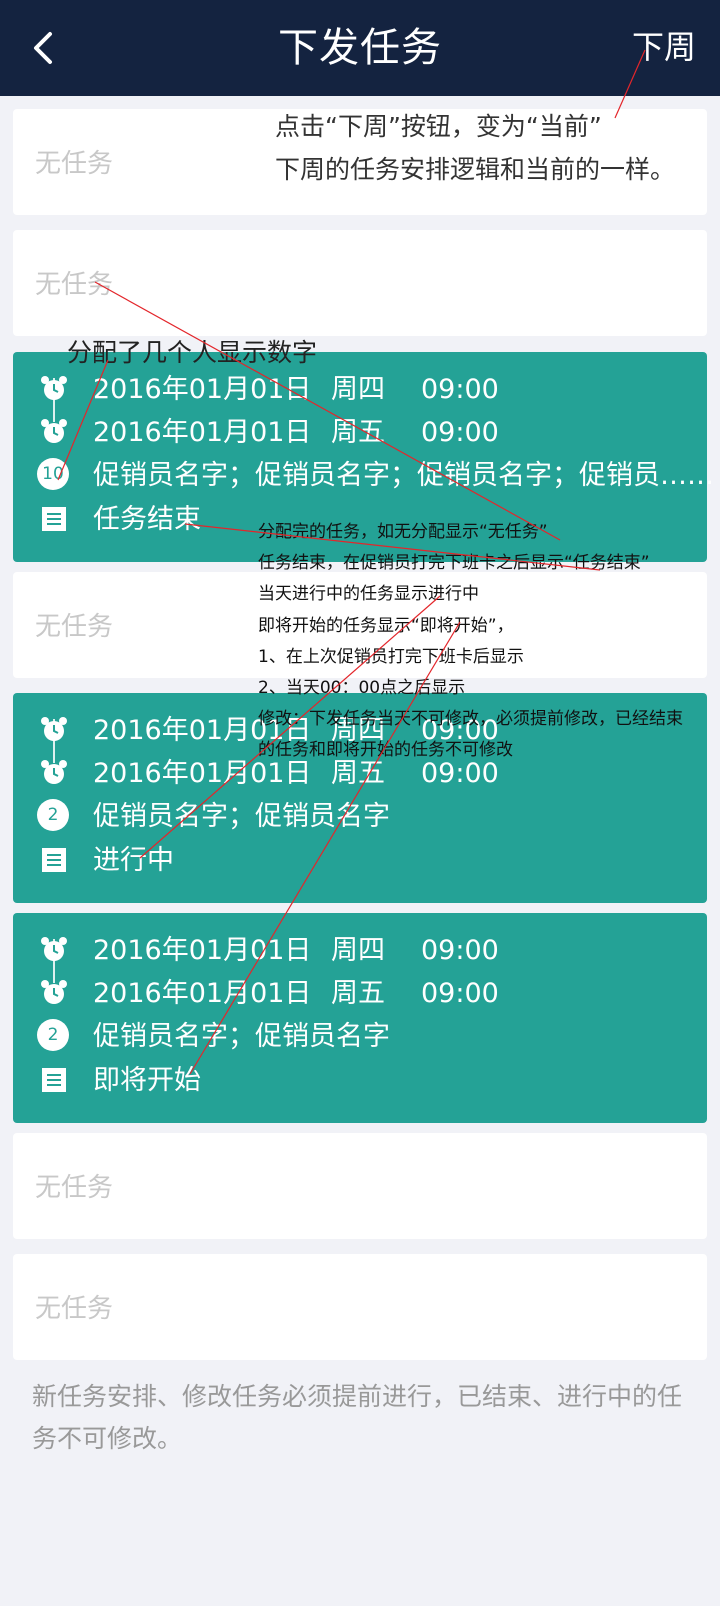 The width and height of the screenshot is (720, 1606). What do you see at coordinates (438, 126) in the screenshot?
I see `annotation-next-week-1: 点击“下周”按钮，变为“当前”` at bounding box center [438, 126].